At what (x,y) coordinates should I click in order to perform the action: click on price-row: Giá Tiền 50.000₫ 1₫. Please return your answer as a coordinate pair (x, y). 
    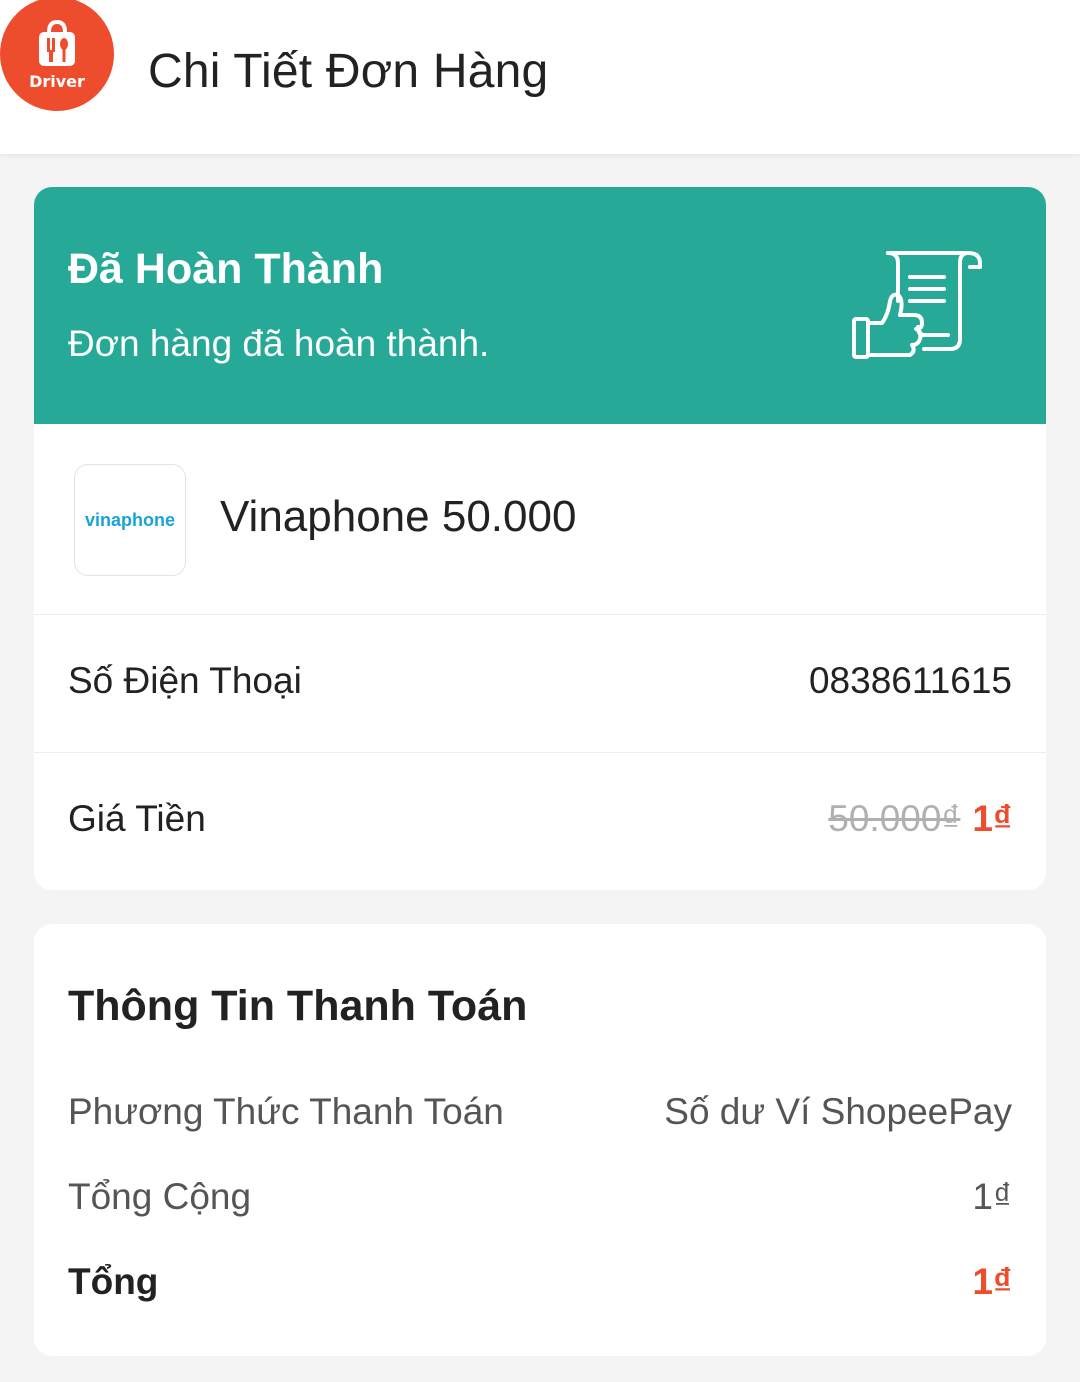
    Looking at the image, I should click on (540, 821).